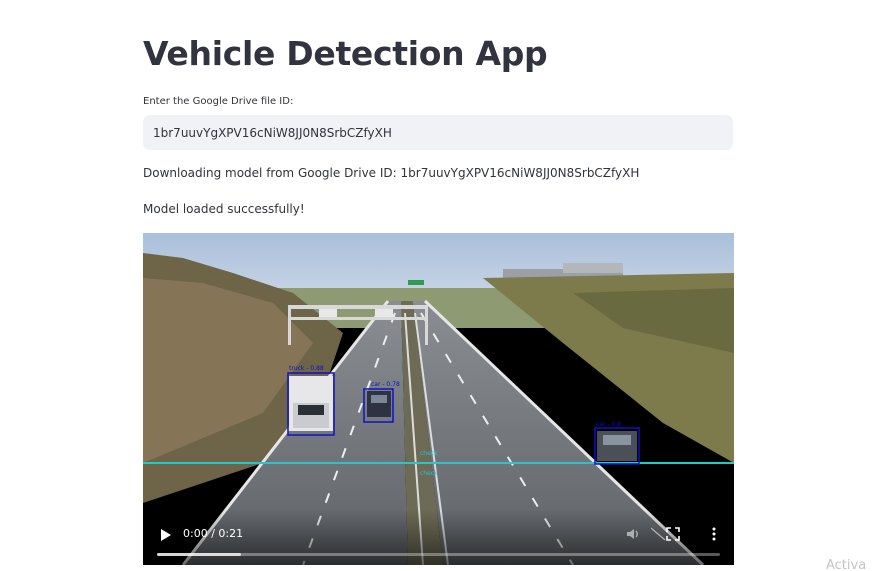  Describe the element at coordinates (224, 209) in the screenshot. I see `loaded-message: Model loaded successfully!` at that location.